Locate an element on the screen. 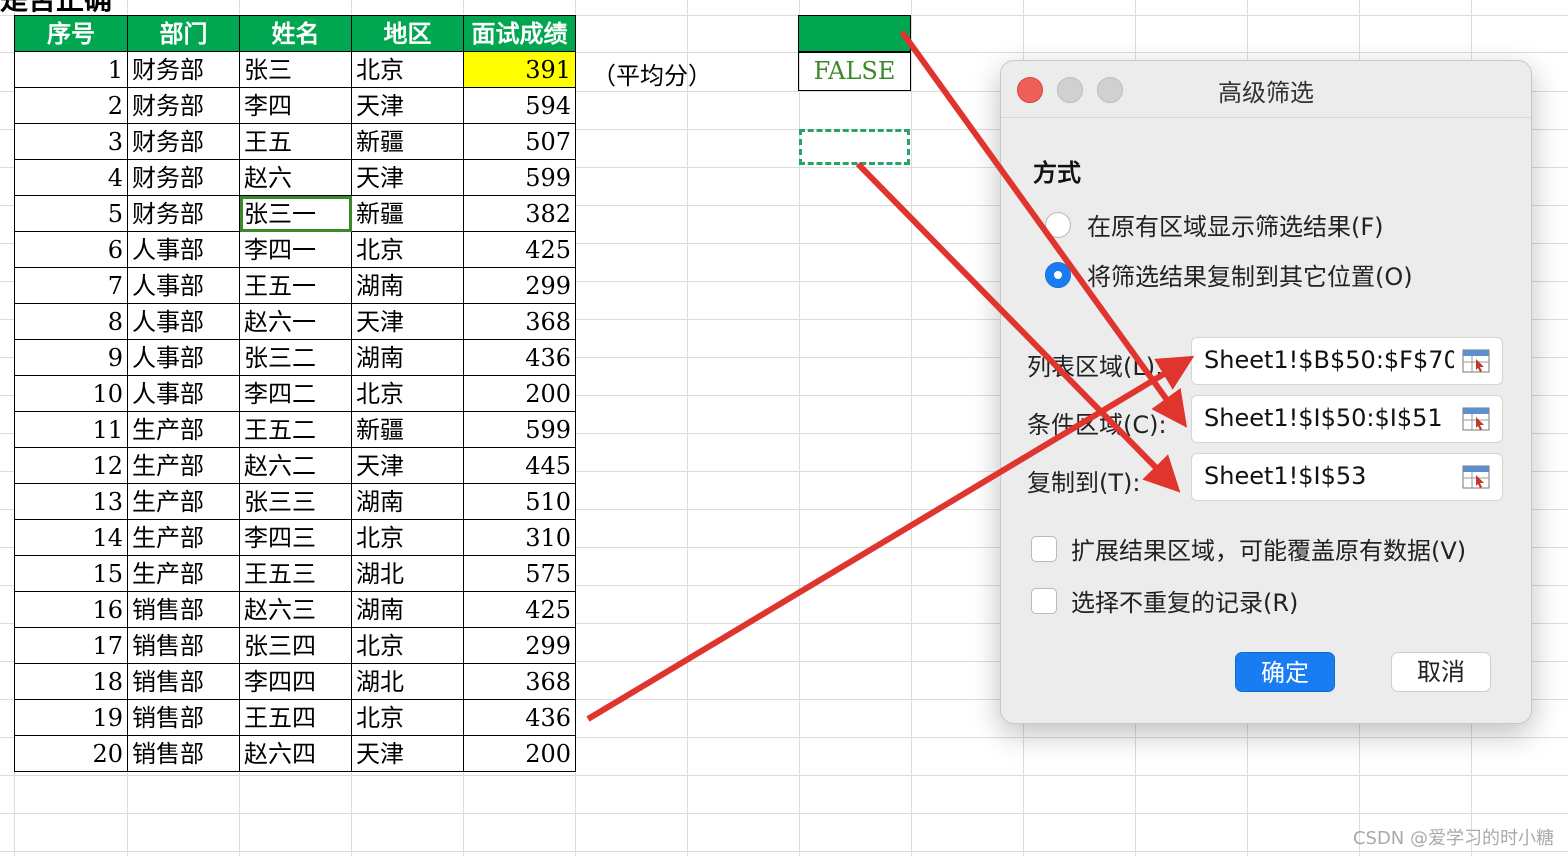 This screenshot has width=1568, height=856. cell-row-index: 20 is located at coordinates (71, 753).